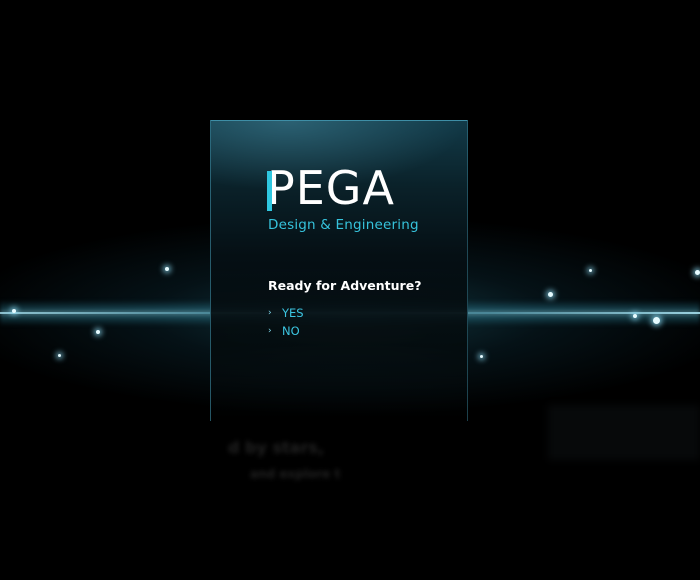  Describe the element at coordinates (293, 313) in the screenshot. I see `yes-option-label: YES` at that location.